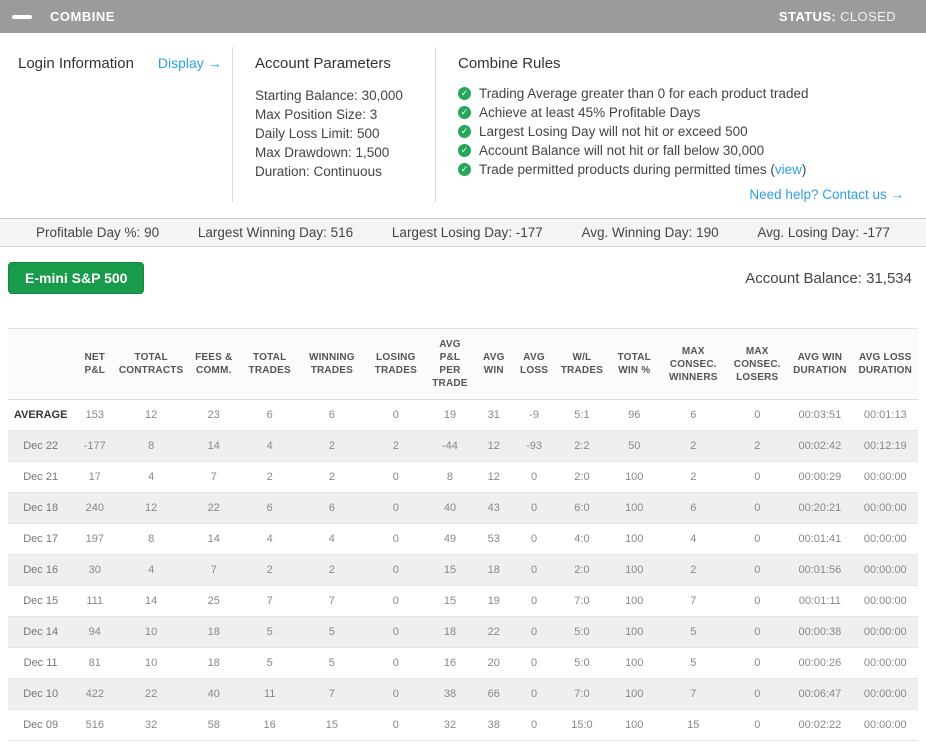  I want to click on row-label-cell: Dec 10, so click(41, 694).